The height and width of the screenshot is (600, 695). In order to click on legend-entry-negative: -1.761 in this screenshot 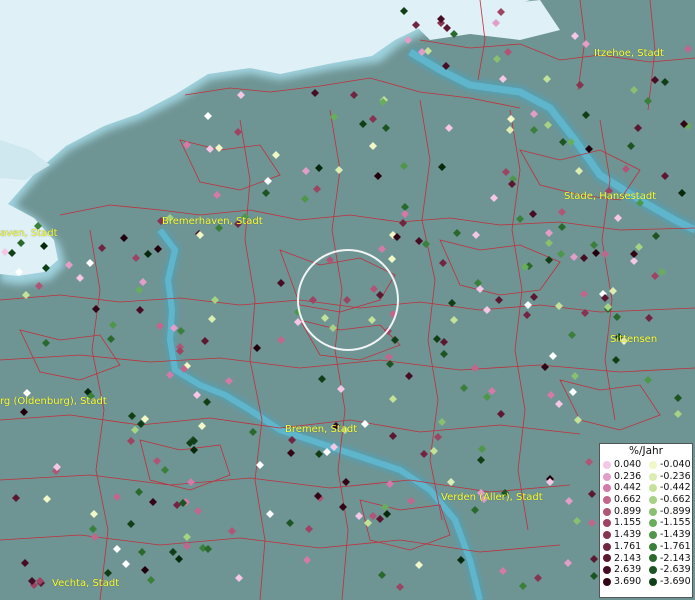, I will do `click(669, 547)`.